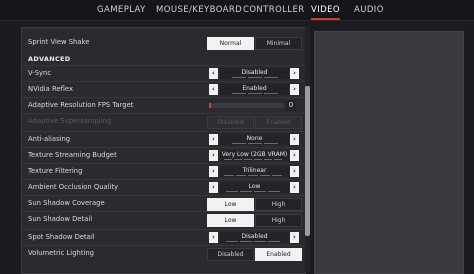 Image resolution: width=474 pixels, height=274 pixels. Describe the element at coordinates (163, 105) in the screenshot. I see `setting-adaptive-fps-target: Adaptive Resolution FPS Target 0` at that location.